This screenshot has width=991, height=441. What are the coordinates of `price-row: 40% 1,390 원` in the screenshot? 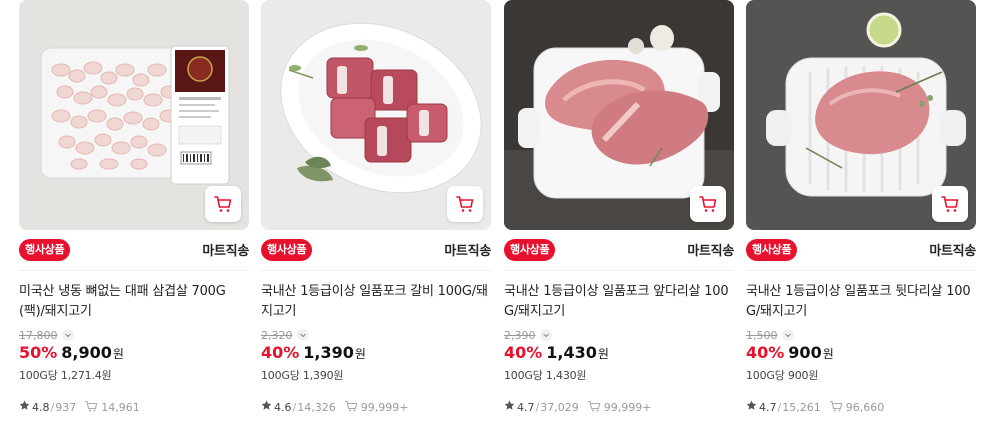 It's located at (313, 354).